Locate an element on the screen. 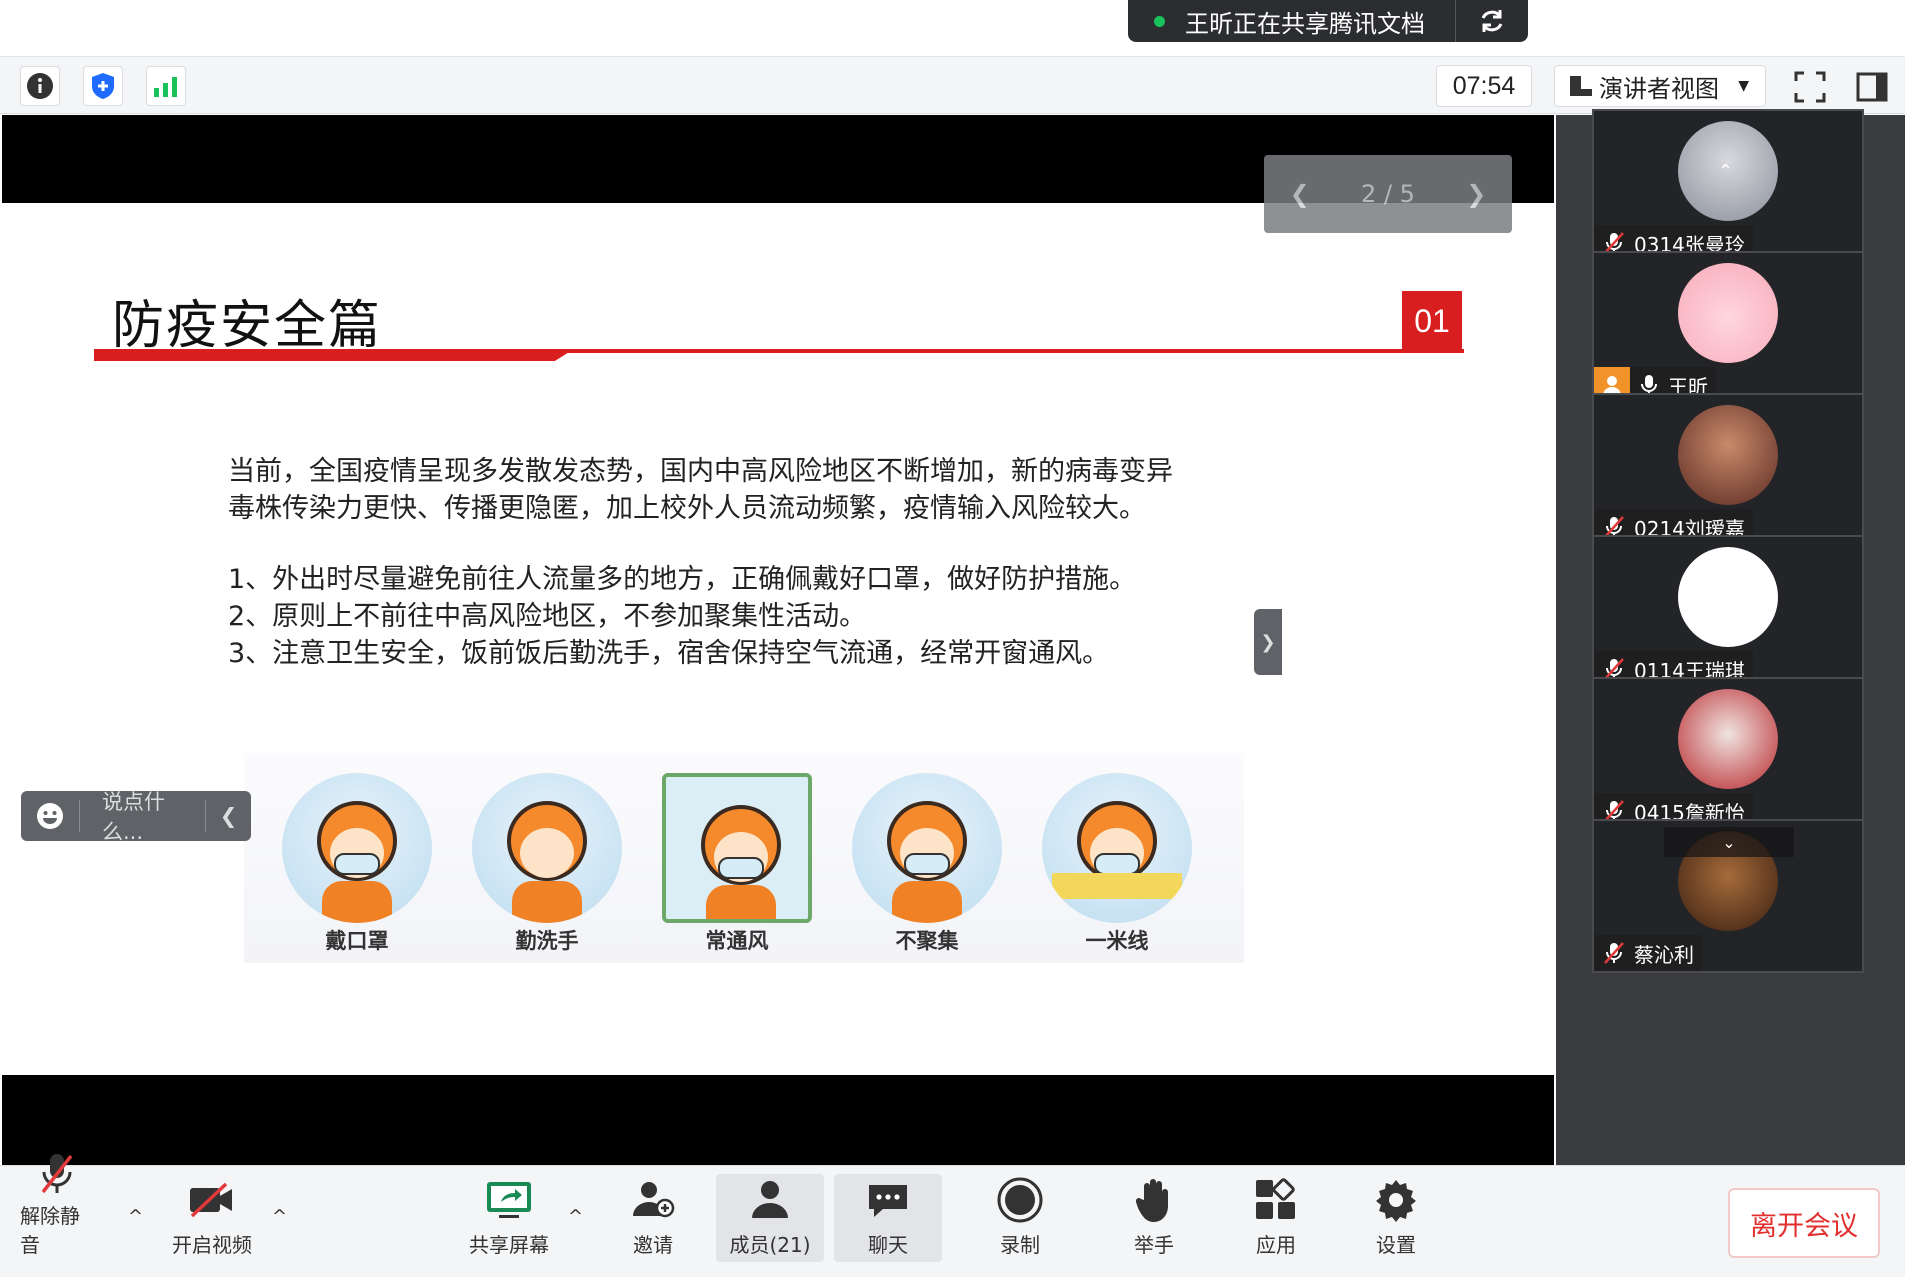 This screenshot has height=1277, width=1905. slide-pager: ❮ 2 / 5 ❯ is located at coordinates (1388, 194).